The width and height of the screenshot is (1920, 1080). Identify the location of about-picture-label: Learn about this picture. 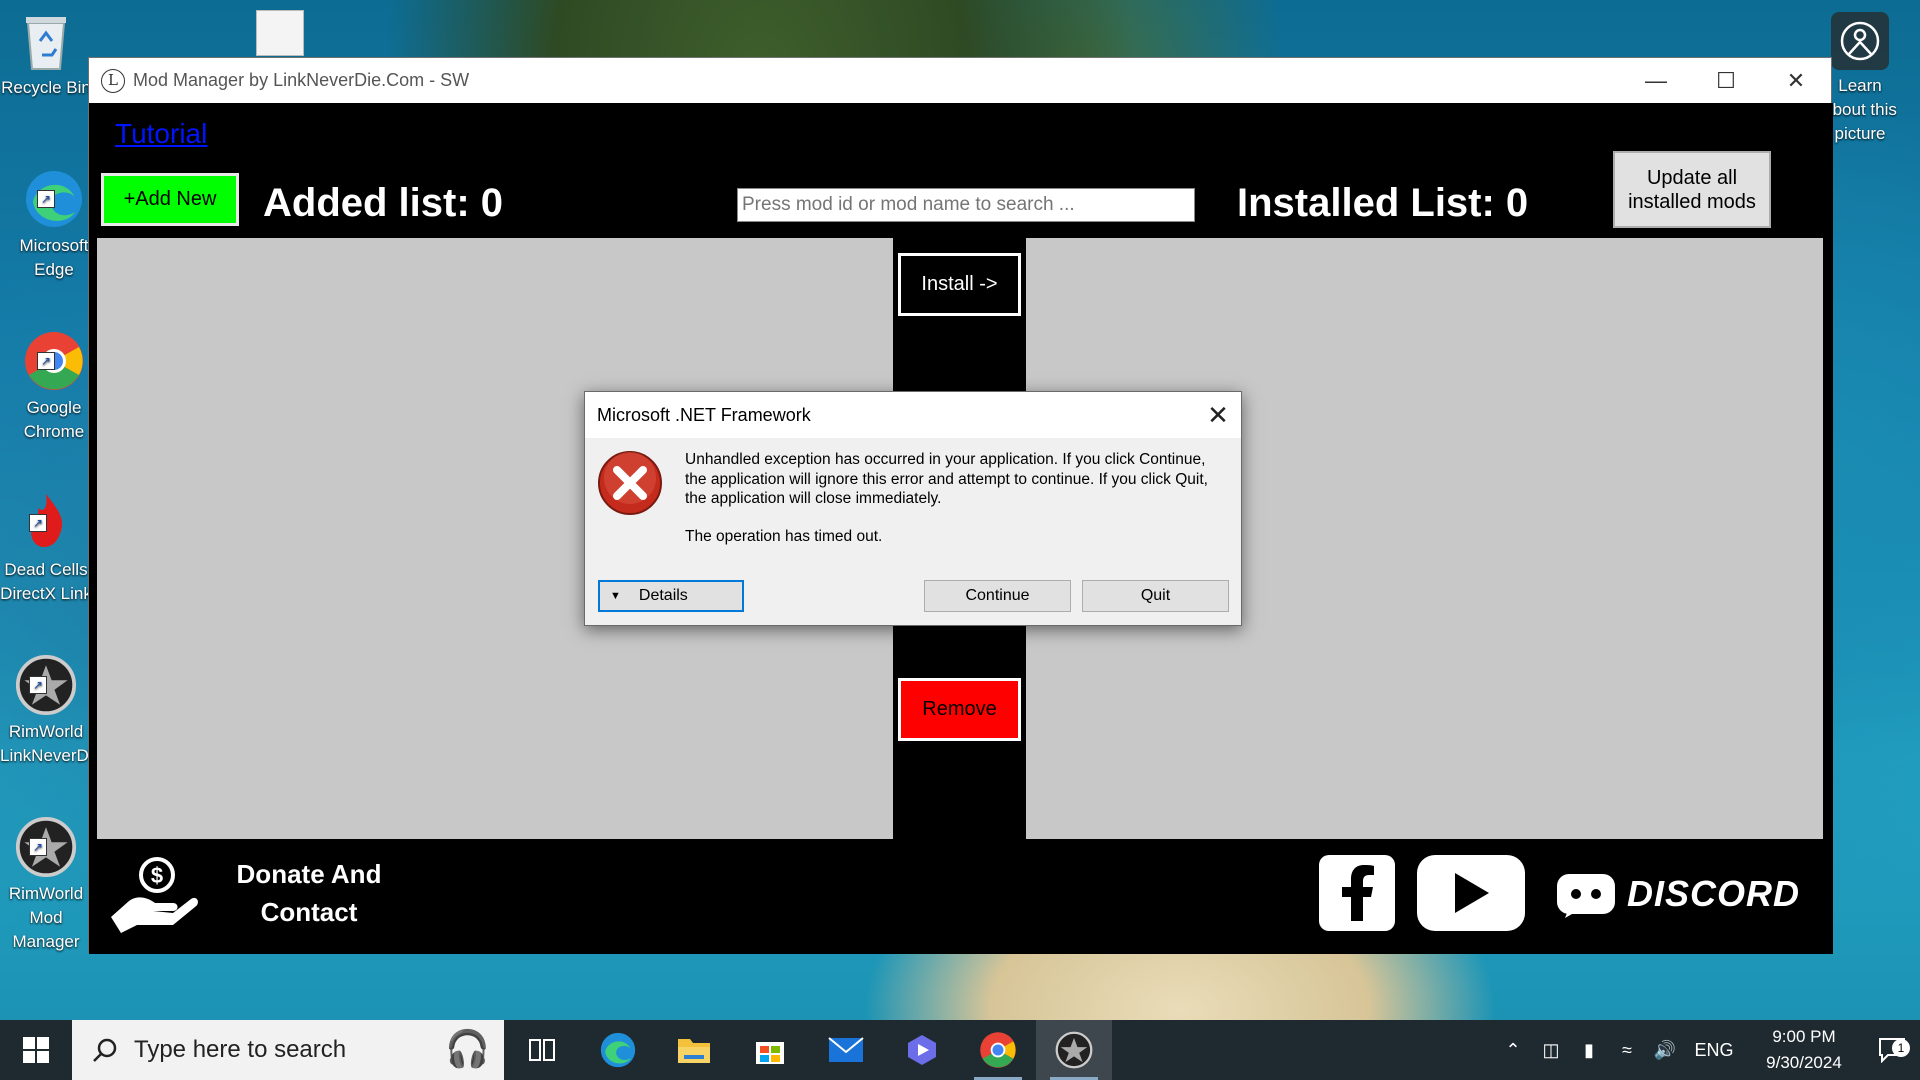
(1860, 109).